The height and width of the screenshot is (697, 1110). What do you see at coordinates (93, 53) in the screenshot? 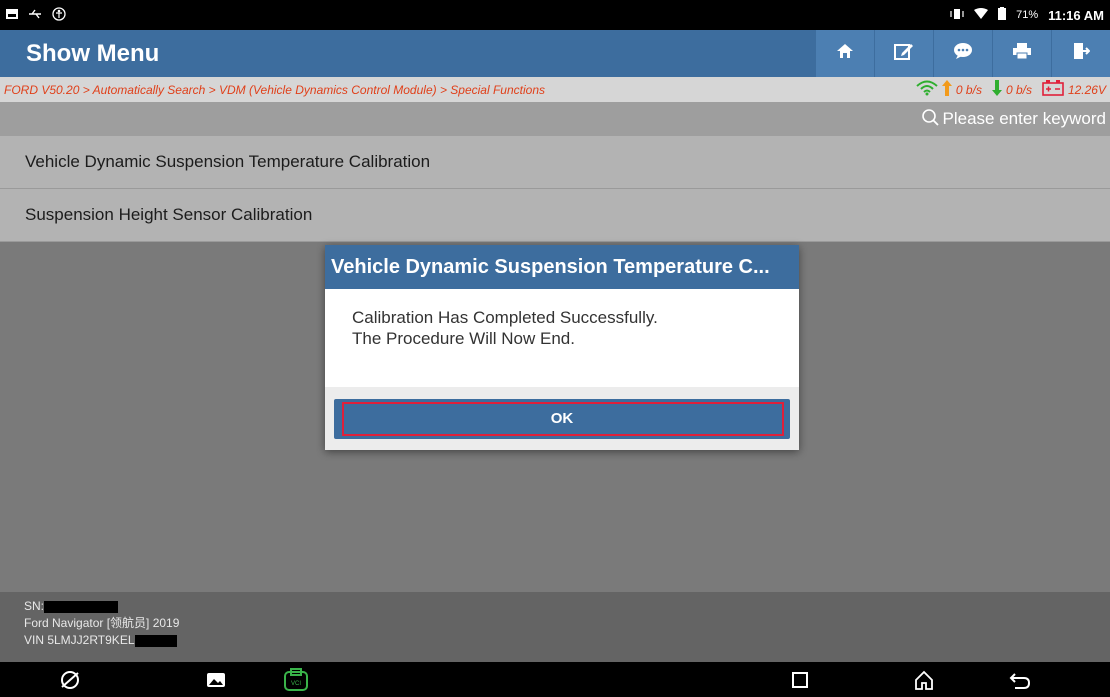
I see `page-title: Show Menu` at bounding box center [93, 53].